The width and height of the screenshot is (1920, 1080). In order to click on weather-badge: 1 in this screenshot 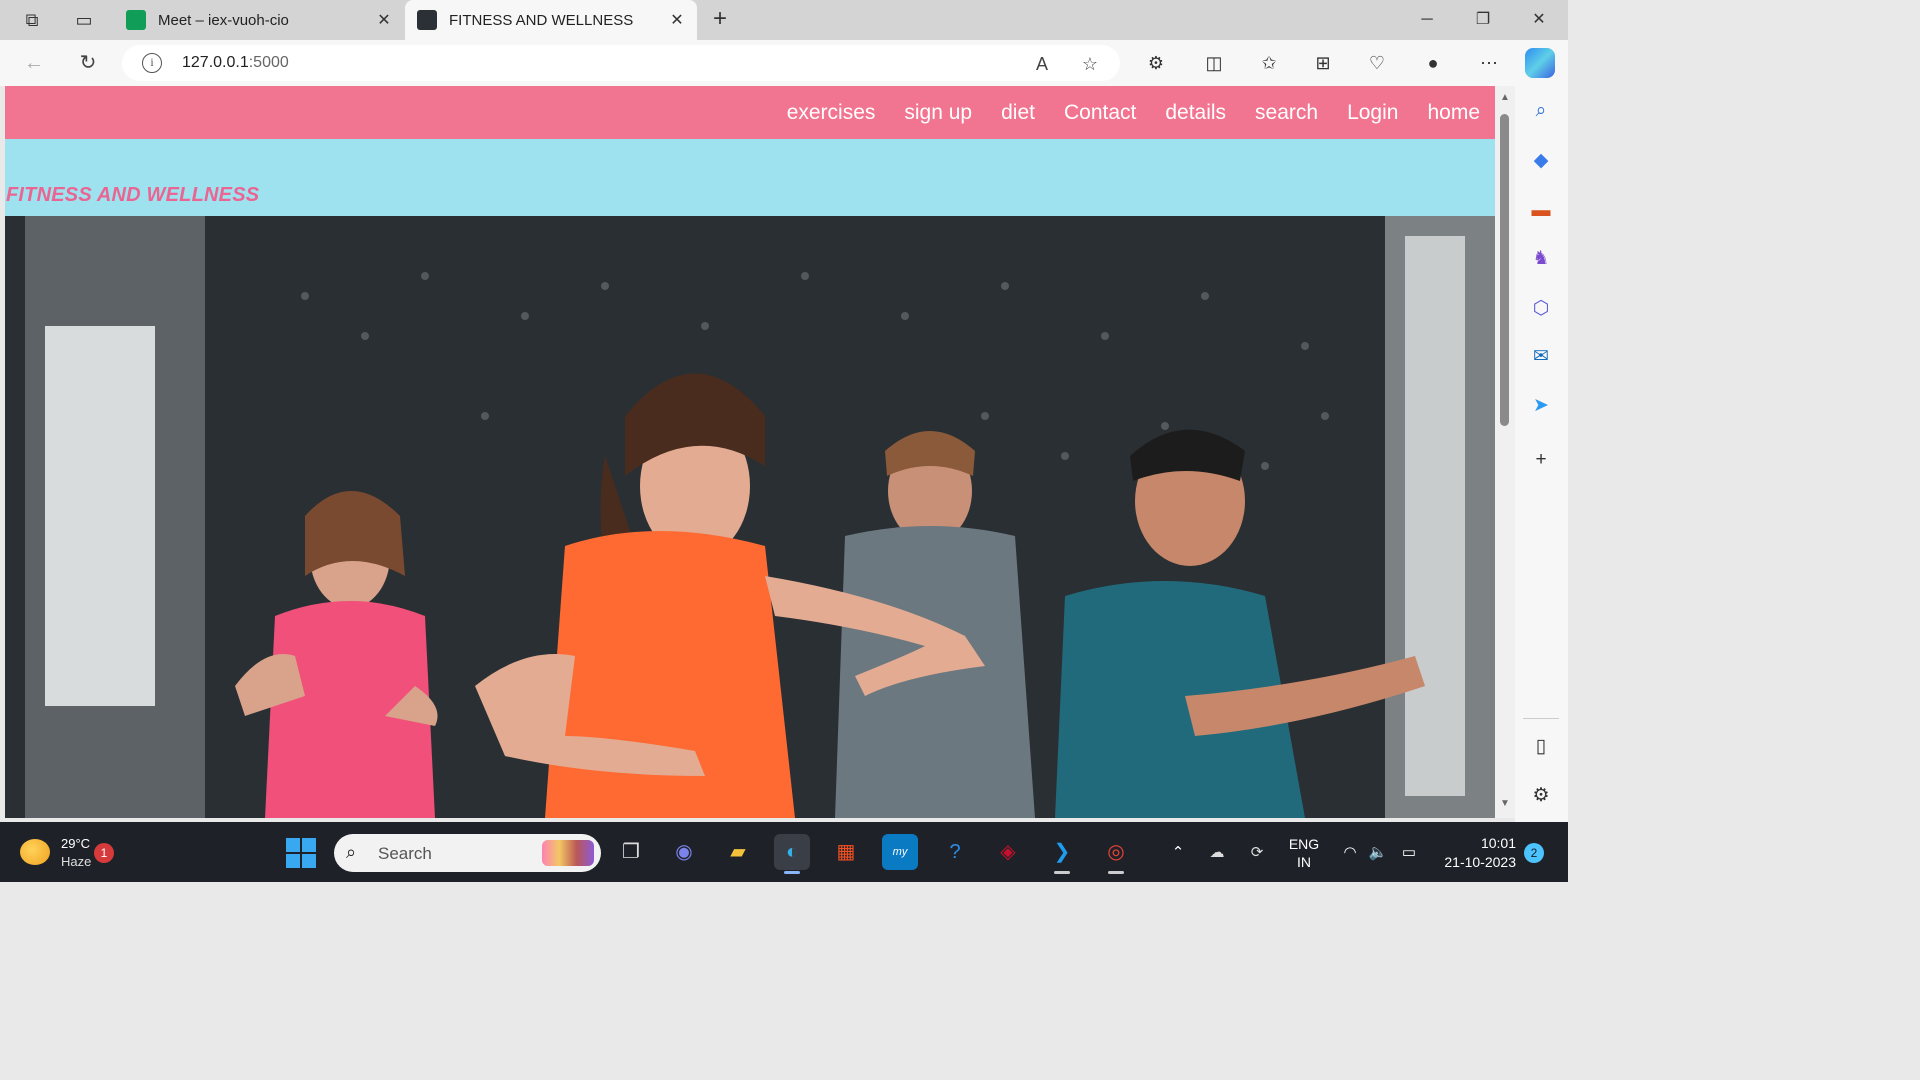, I will do `click(104, 853)`.